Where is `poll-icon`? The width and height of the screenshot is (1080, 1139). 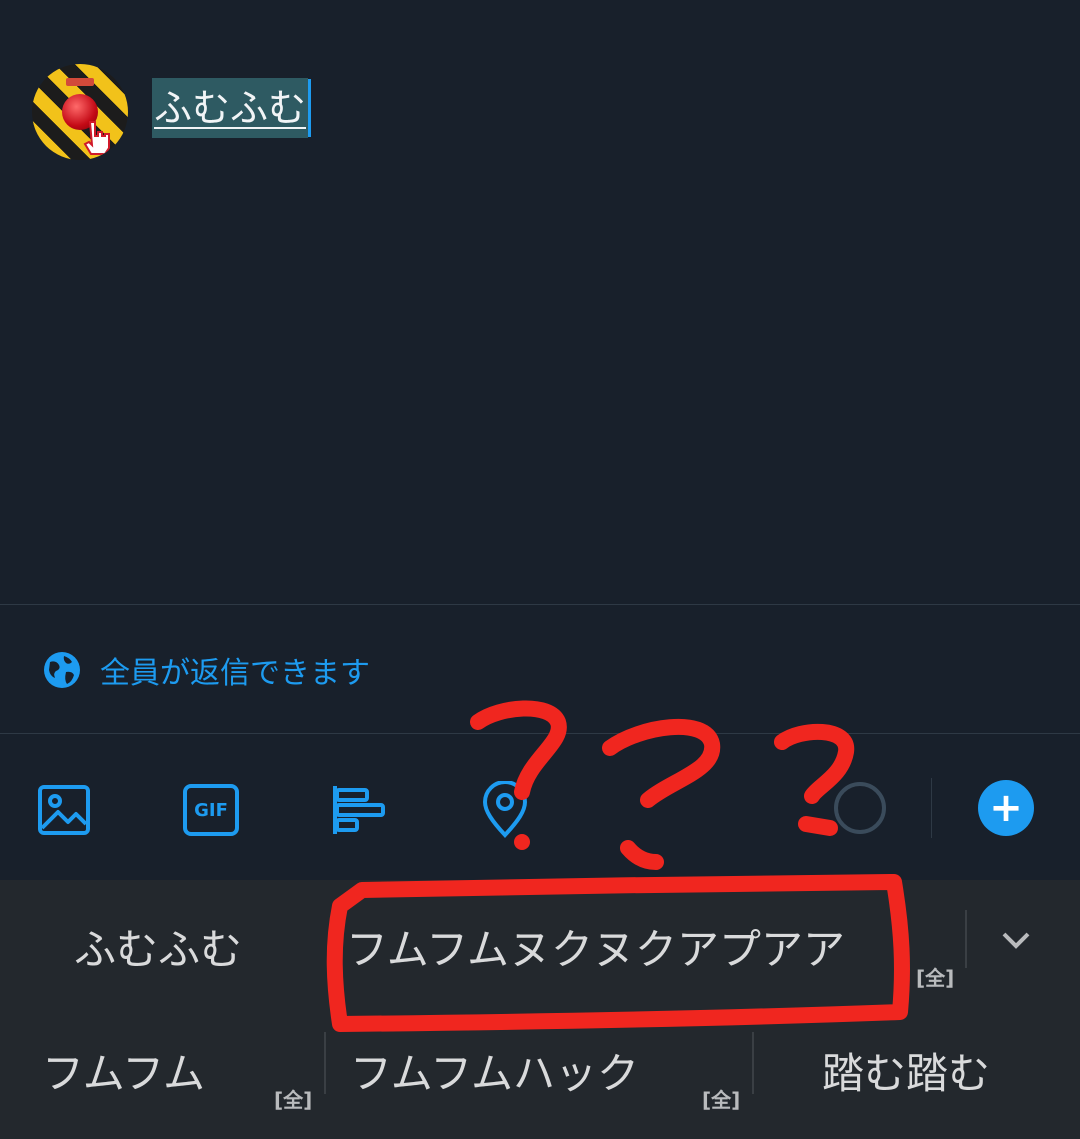 poll-icon is located at coordinates (359, 810).